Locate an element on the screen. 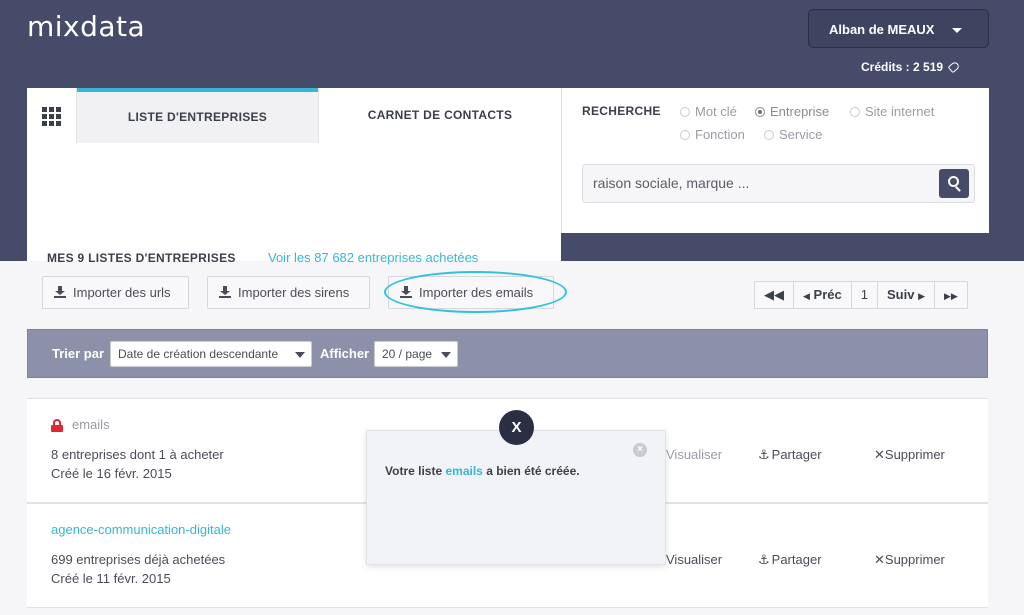 This screenshot has height=615, width=1024. radio-function: Fonction is located at coordinates (712, 134).